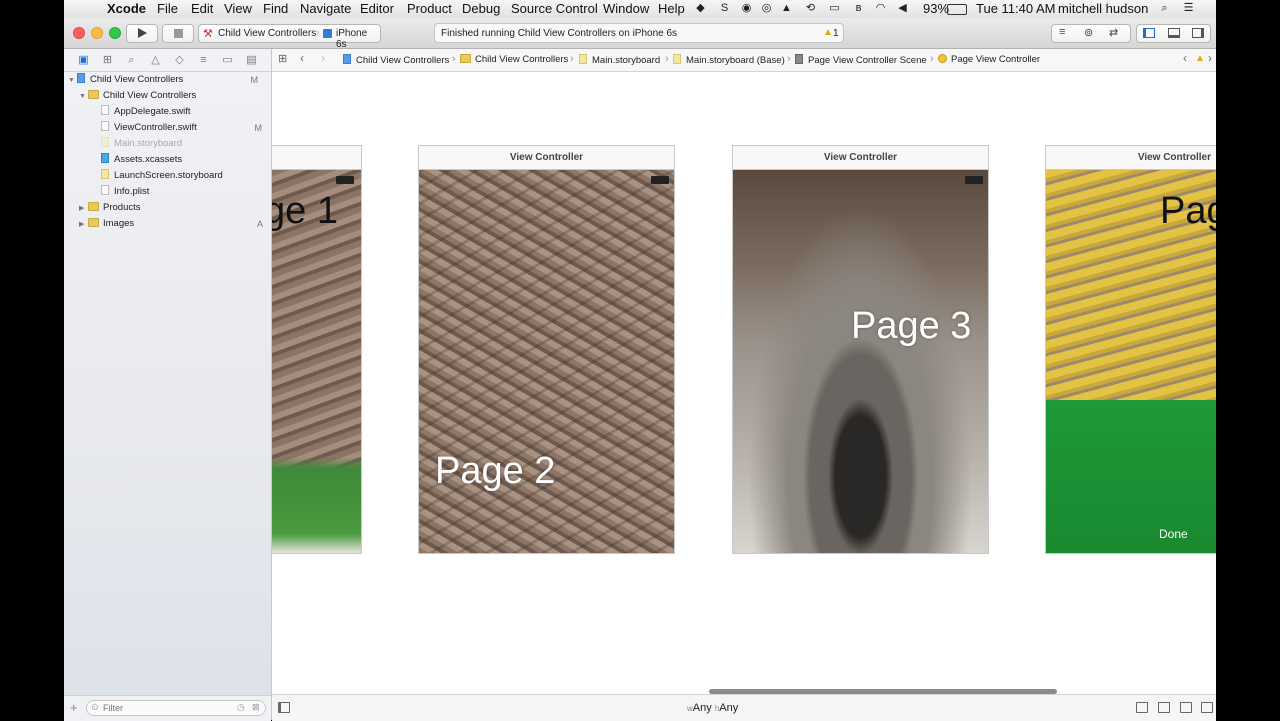 This screenshot has width=1280, height=721. Describe the element at coordinates (173, 208) in the screenshot. I see `tree-group: ▶ Products` at that location.